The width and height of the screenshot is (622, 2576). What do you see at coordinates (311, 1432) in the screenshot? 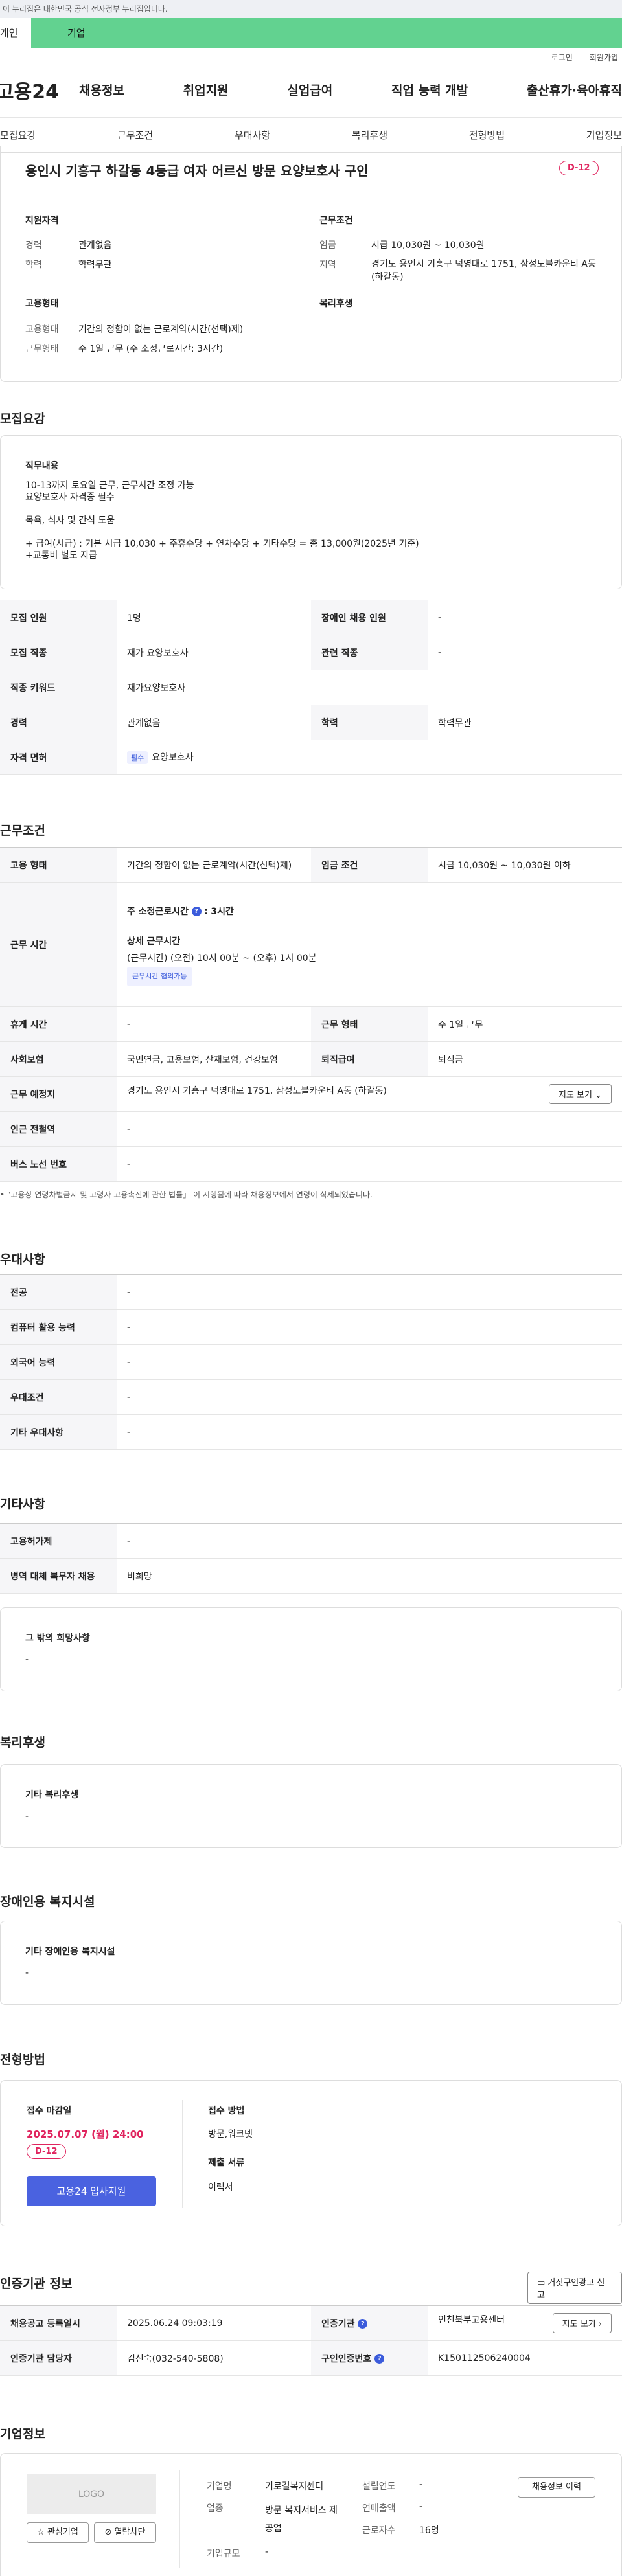
I see `table-row: 기타 우대사항 -` at bounding box center [311, 1432].